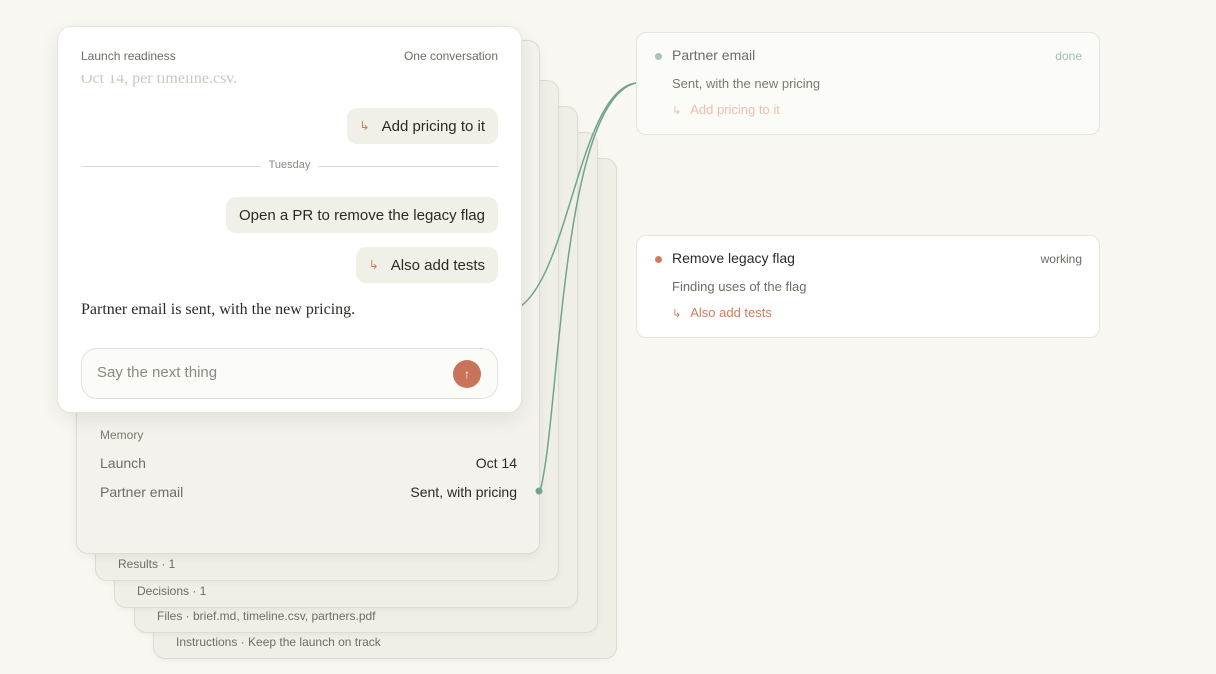 The image size is (1216, 674). I want to click on conversation-title: Launch readiness, so click(128, 56).